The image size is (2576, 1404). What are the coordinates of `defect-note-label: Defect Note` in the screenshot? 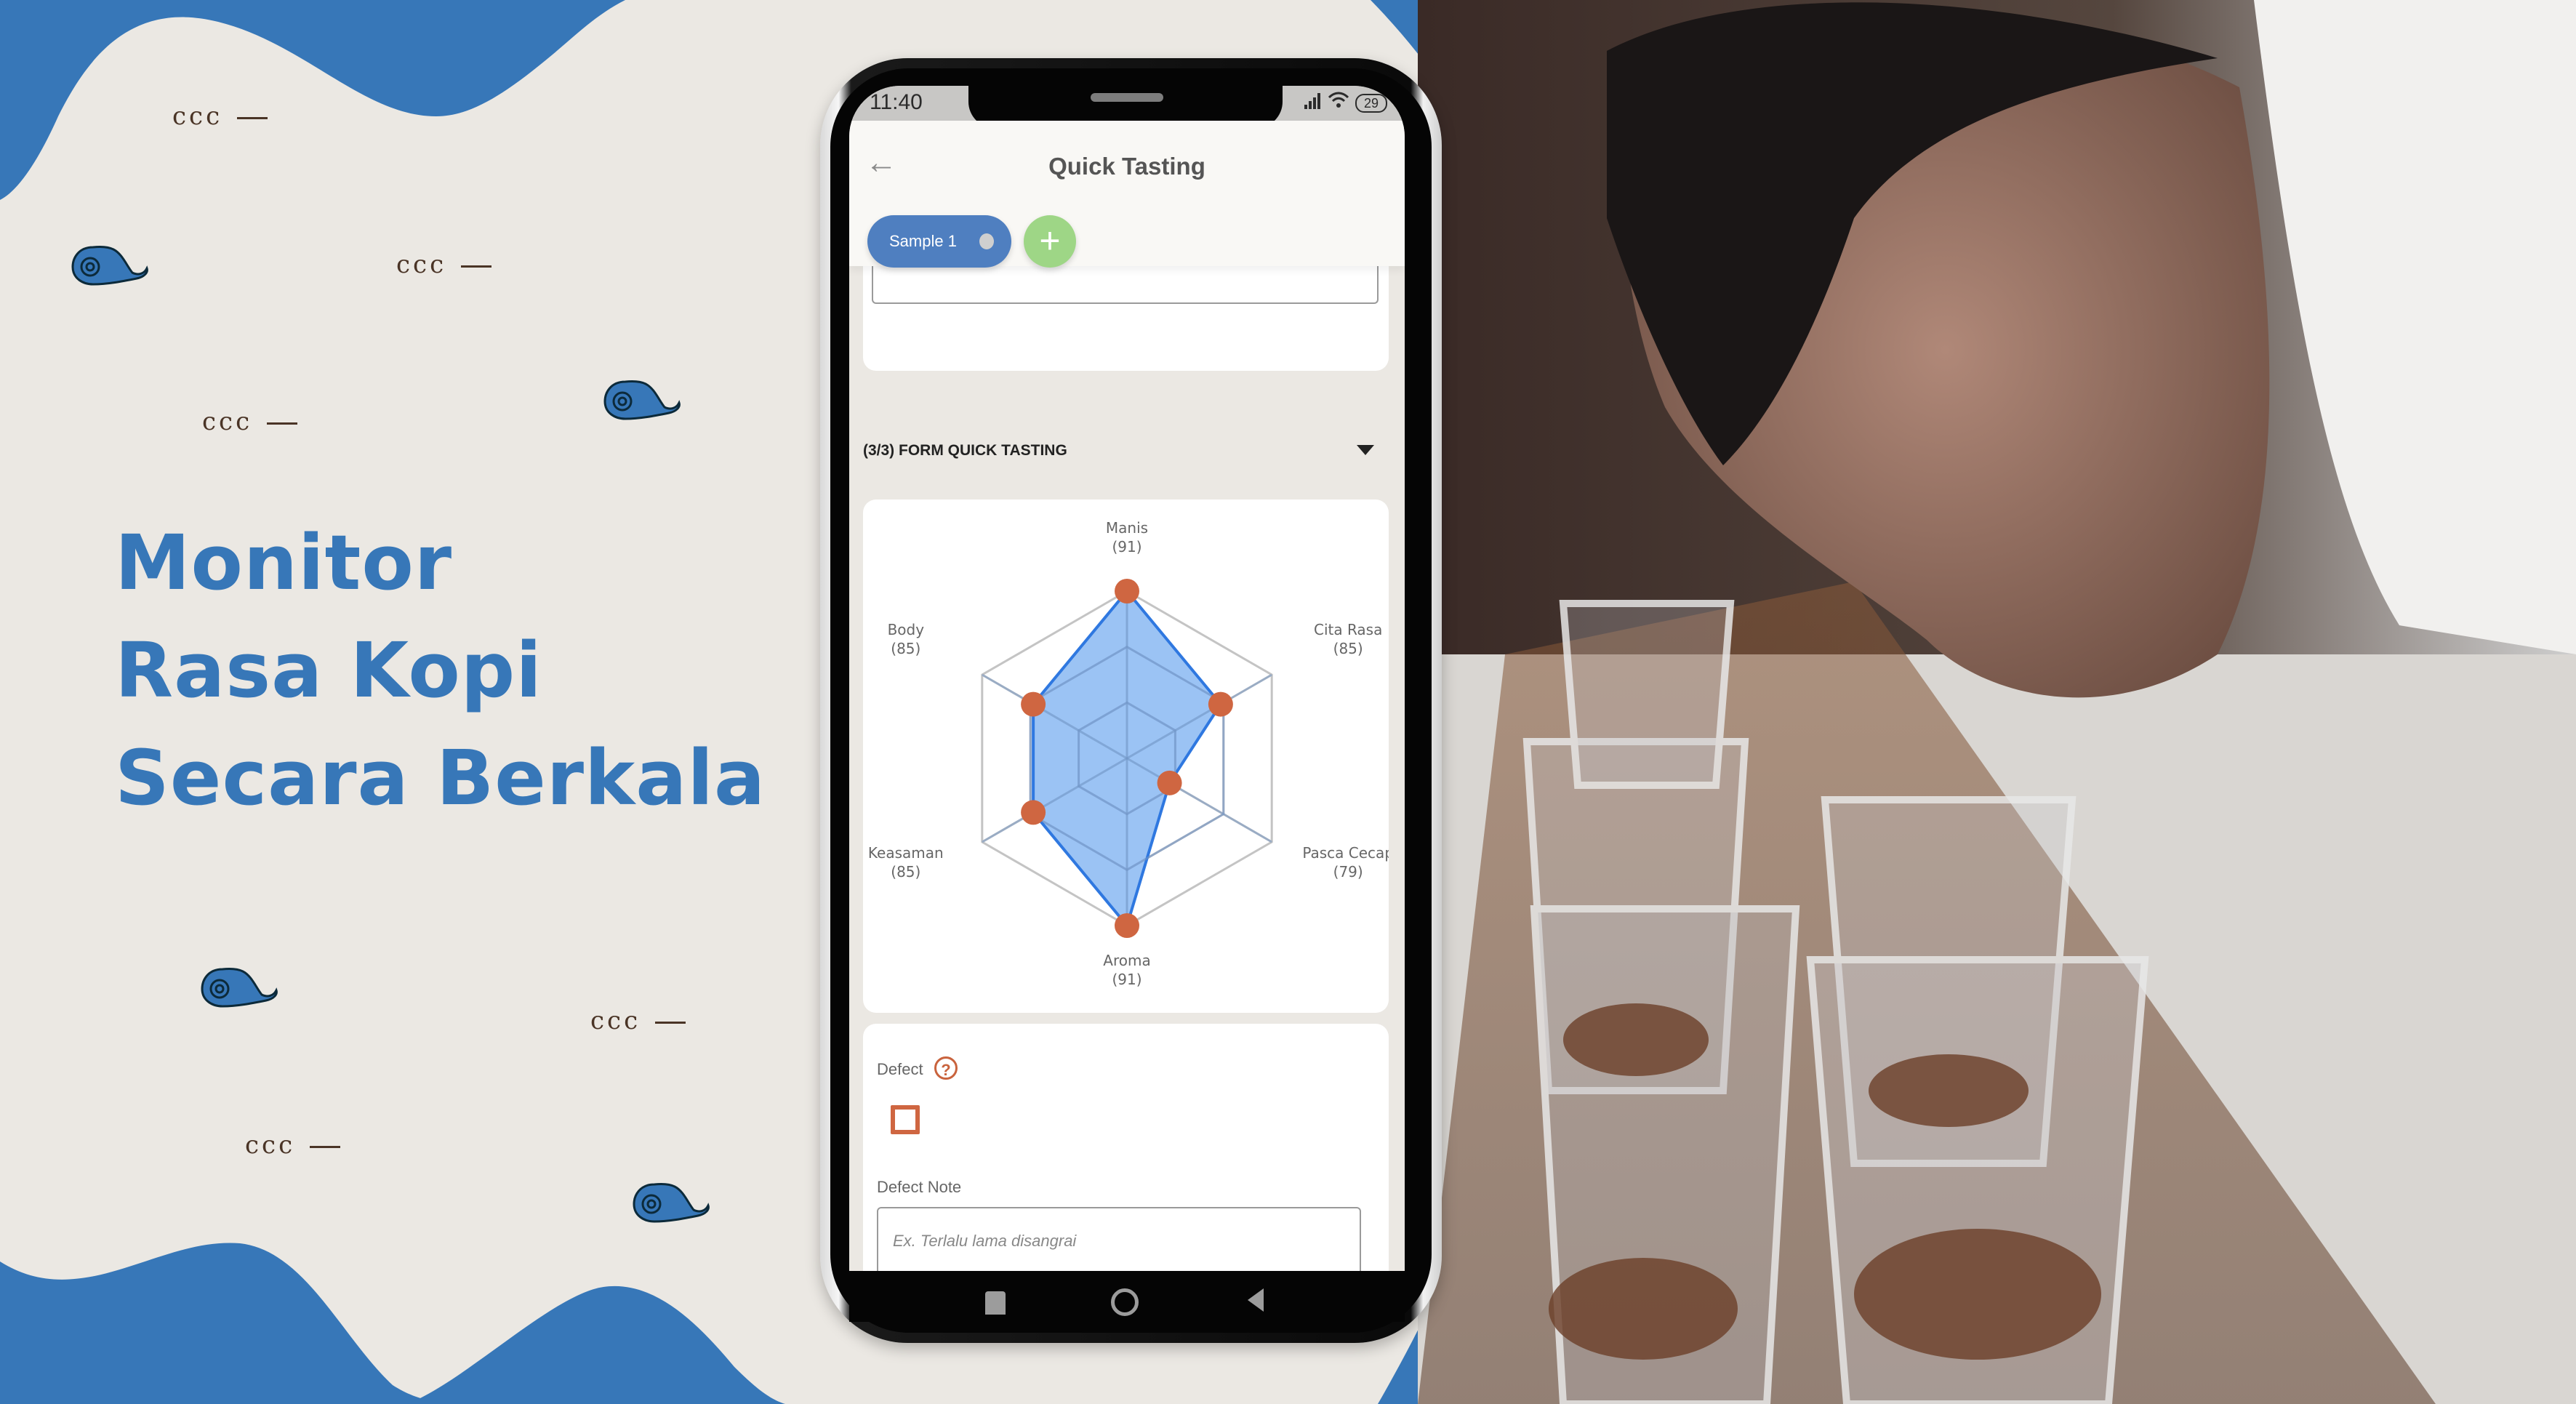 It's located at (919, 1187).